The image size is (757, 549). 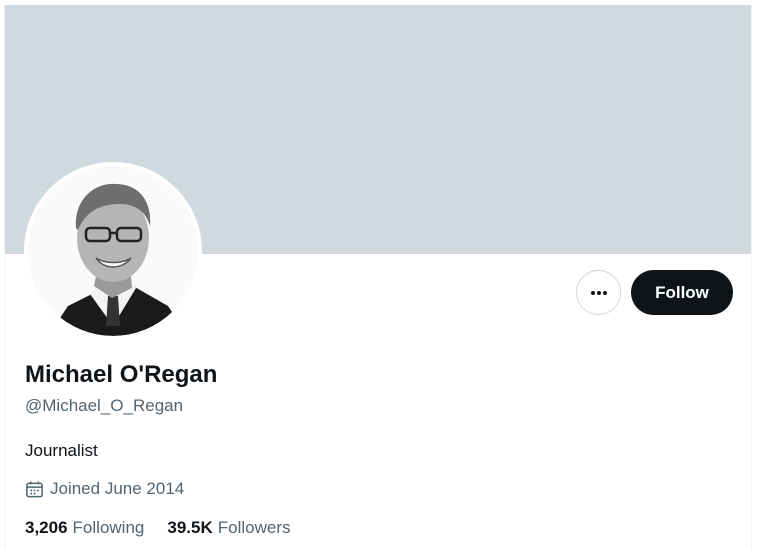 What do you see at coordinates (34, 488) in the screenshot?
I see `calendar-icon` at bounding box center [34, 488].